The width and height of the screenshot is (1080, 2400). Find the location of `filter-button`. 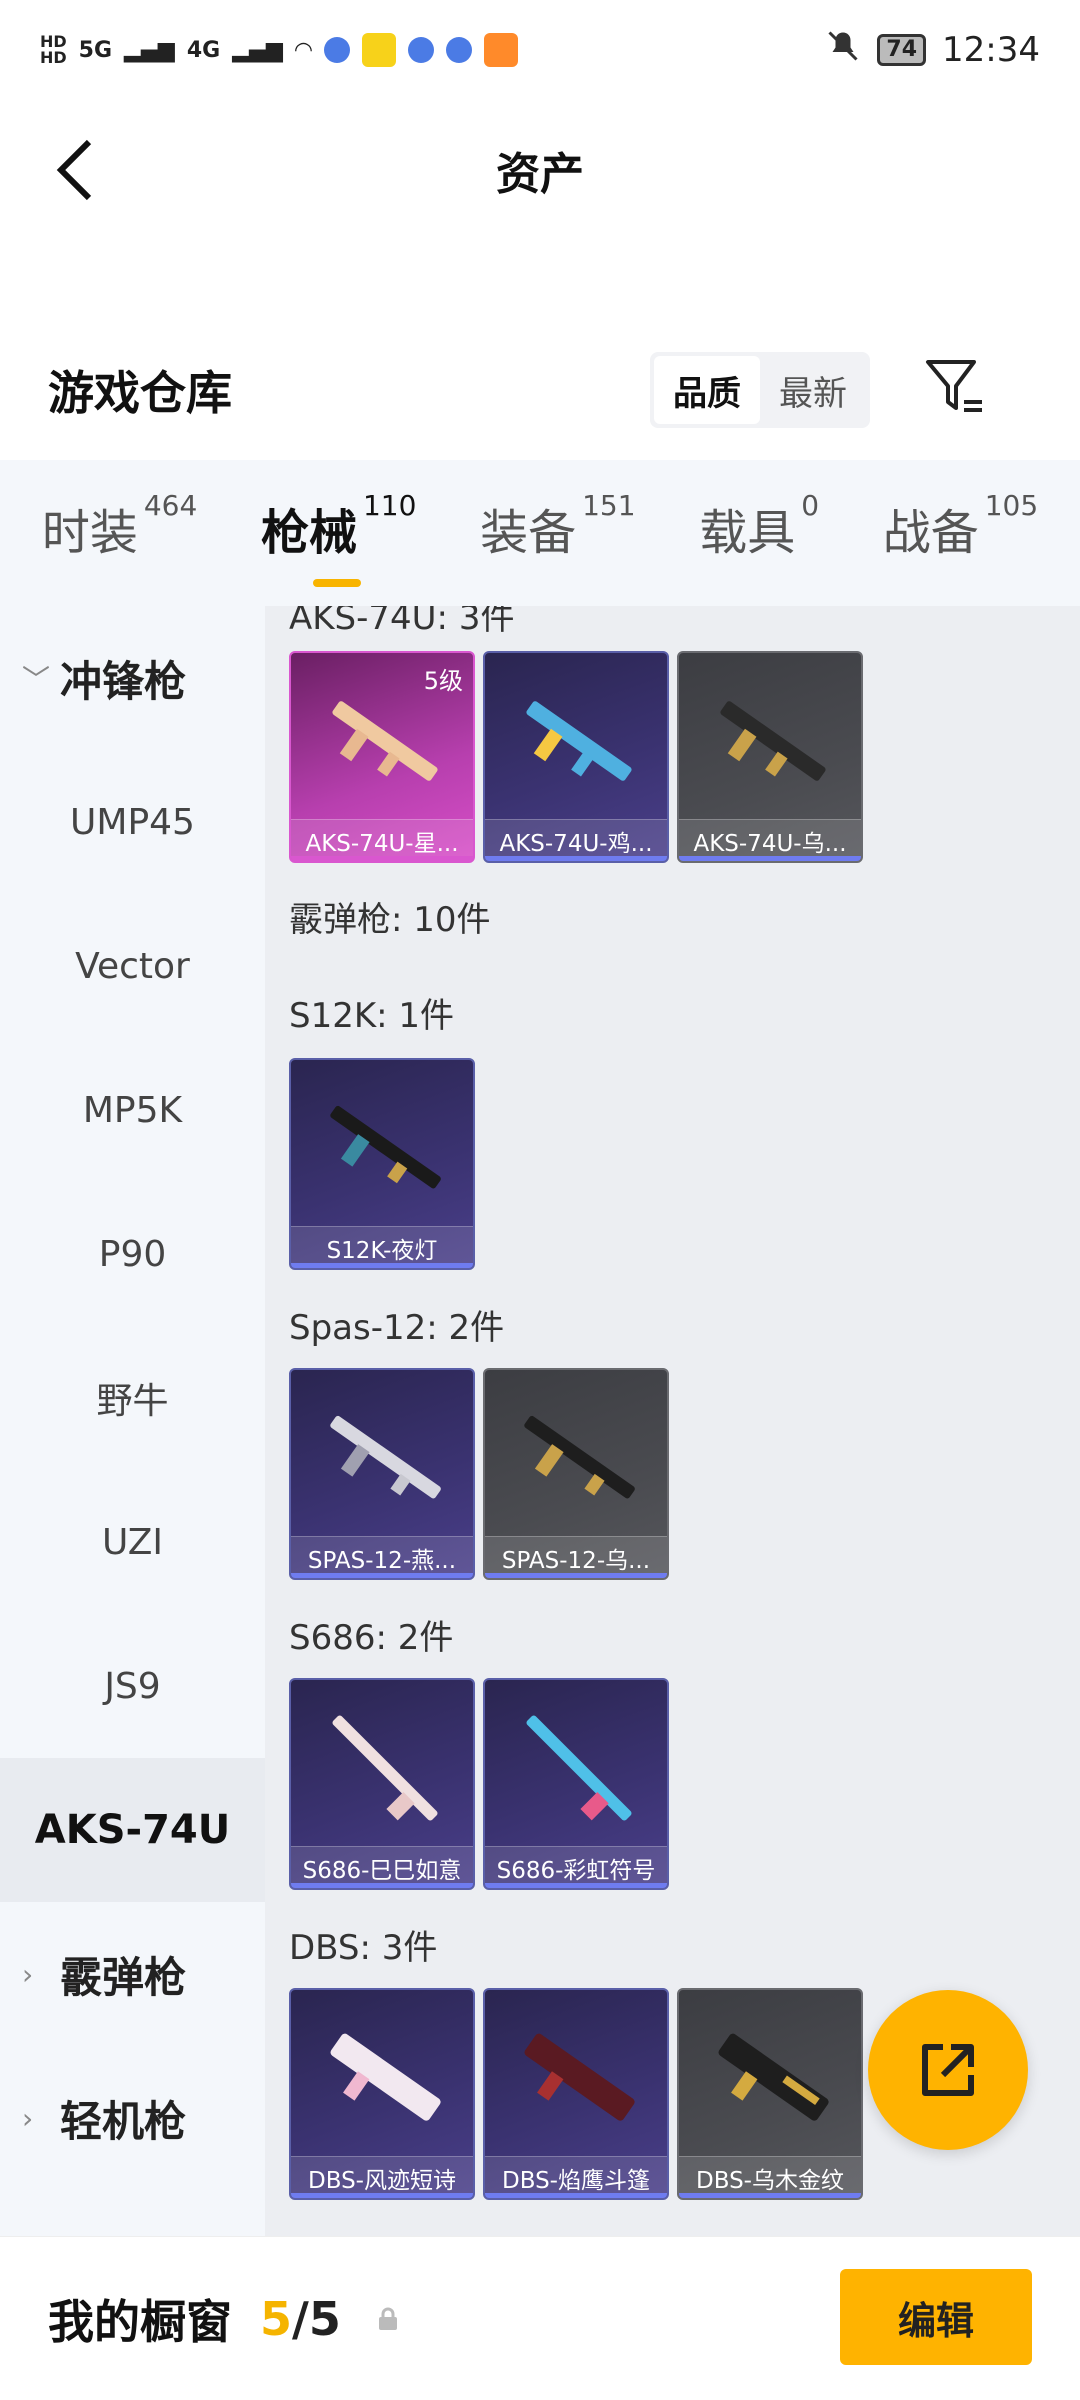

filter-button is located at coordinates (955, 387).